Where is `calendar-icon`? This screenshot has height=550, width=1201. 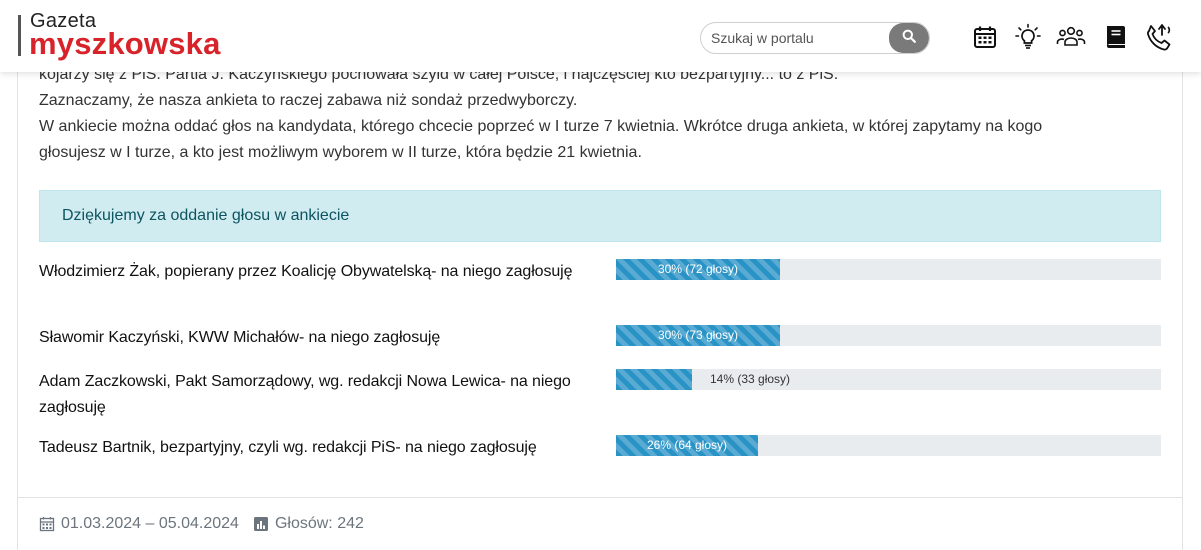
calendar-icon is located at coordinates (985, 37).